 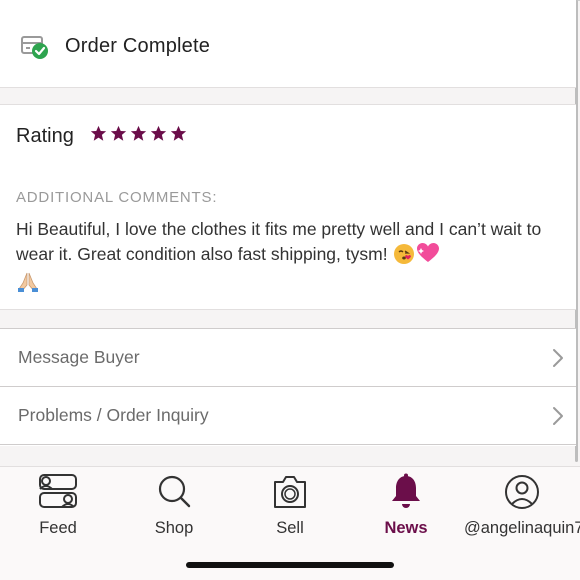 What do you see at coordinates (290, 492) in the screenshot?
I see `camera-icon` at bounding box center [290, 492].